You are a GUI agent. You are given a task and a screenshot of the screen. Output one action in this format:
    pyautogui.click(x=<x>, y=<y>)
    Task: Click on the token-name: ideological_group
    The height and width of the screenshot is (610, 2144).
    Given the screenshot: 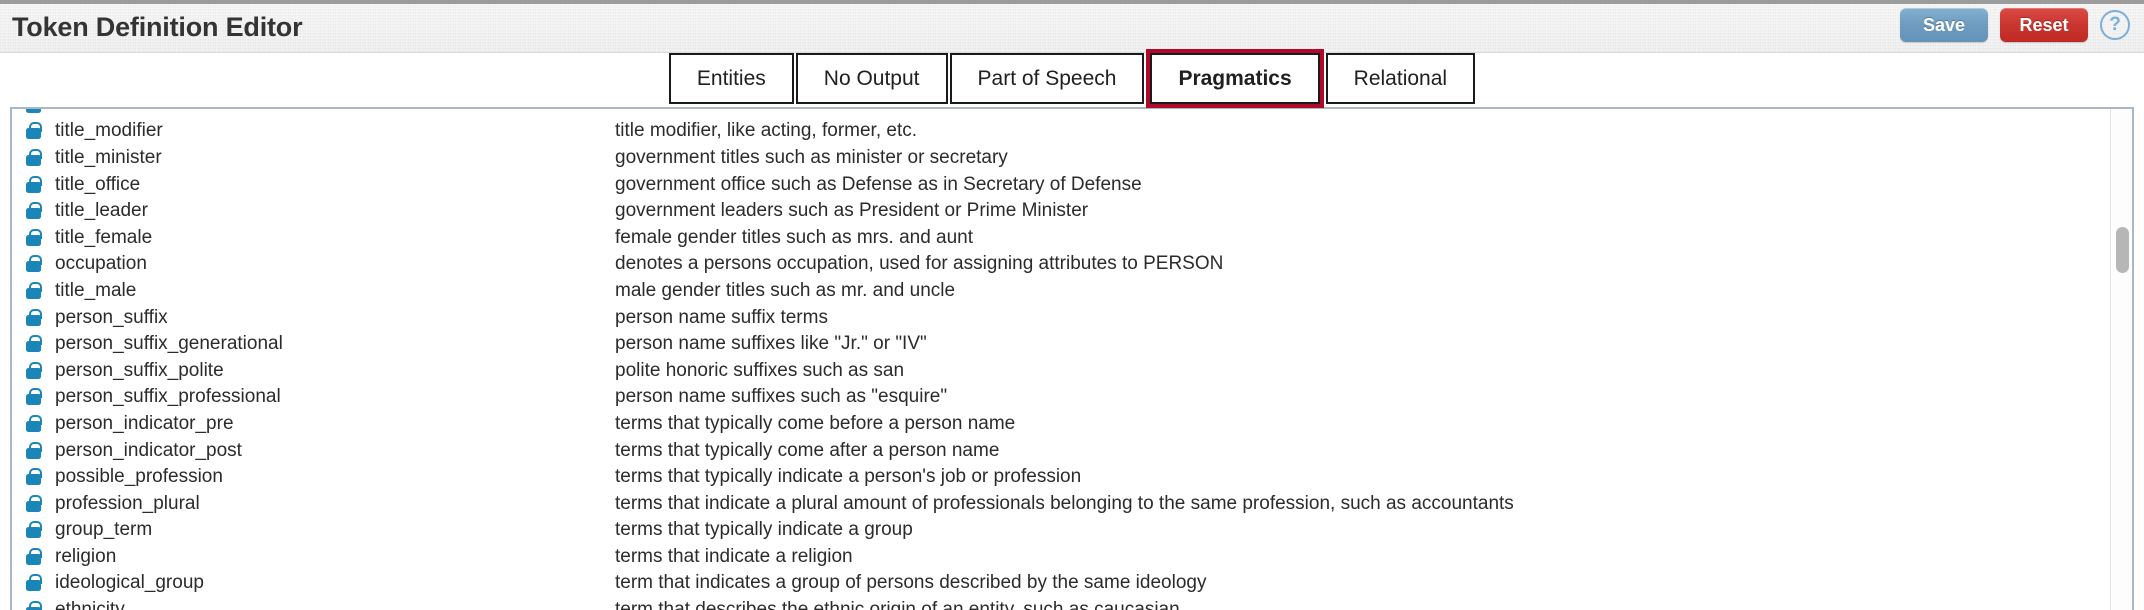 What is the action you would take?
    pyautogui.click(x=129, y=583)
    